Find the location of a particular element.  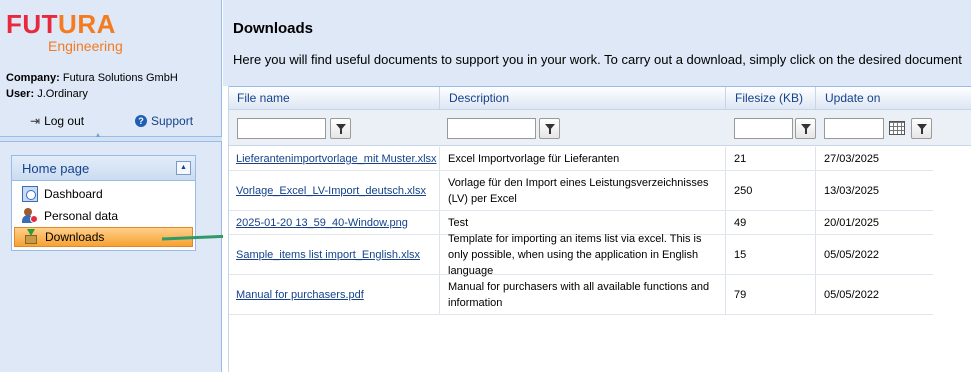

company-info: Company: Futura Solutions GmbH is located at coordinates (92, 78).